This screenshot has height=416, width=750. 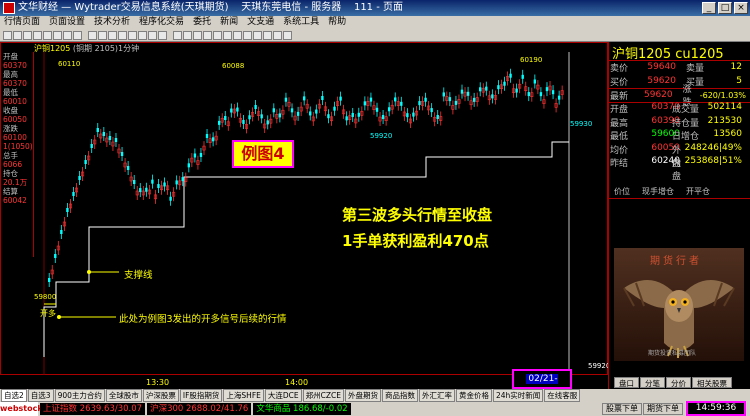 I want to click on menu-item: 行情页面, so click(x=22, y=22).